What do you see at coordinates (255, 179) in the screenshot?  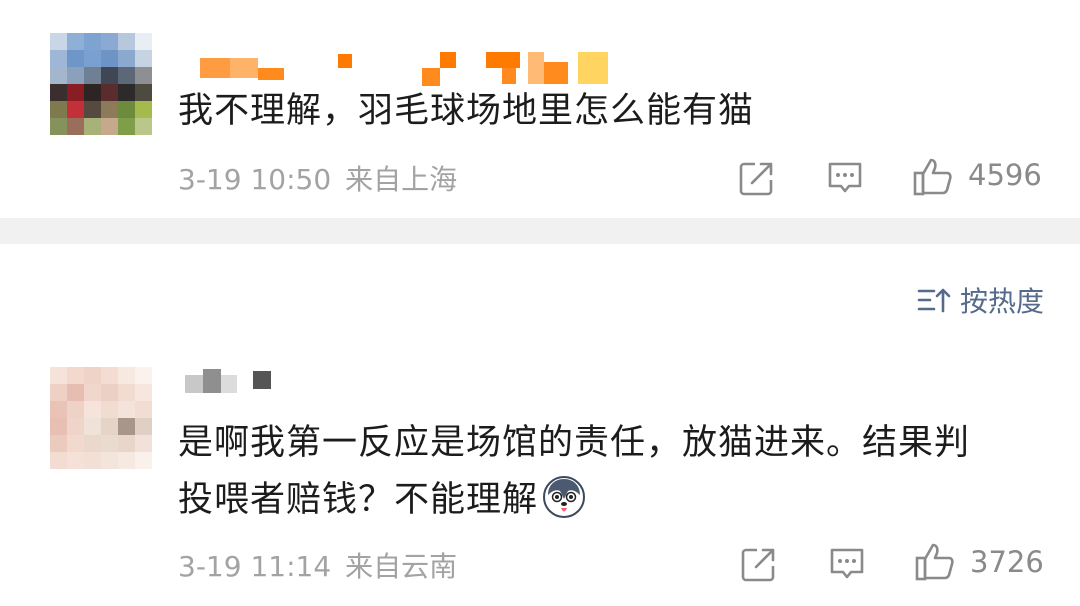 I see `comment-time: 3-19 10:50` at bounding box center [255, 179].